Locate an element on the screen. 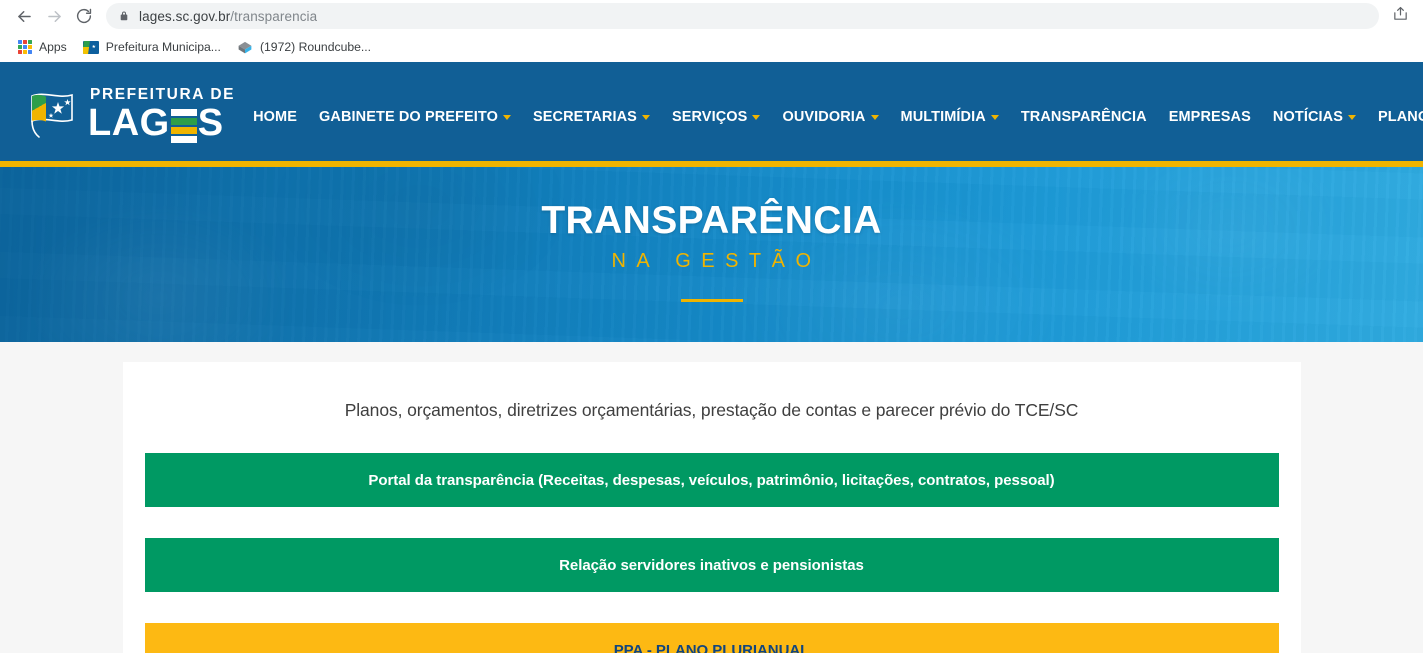  nav-item-servicos: SERVIÇOS is located at coordinates (716, 117).